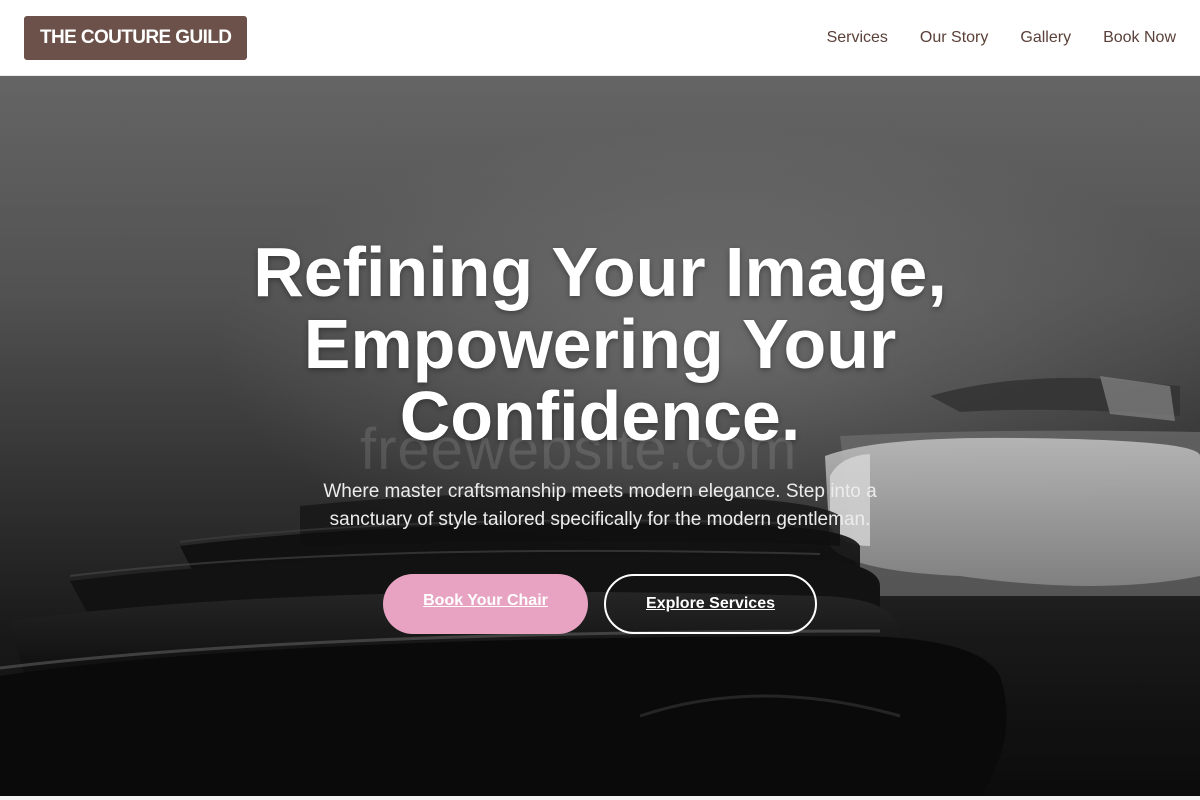  I want to click on nav-link-services: Services, so click(857, 38).